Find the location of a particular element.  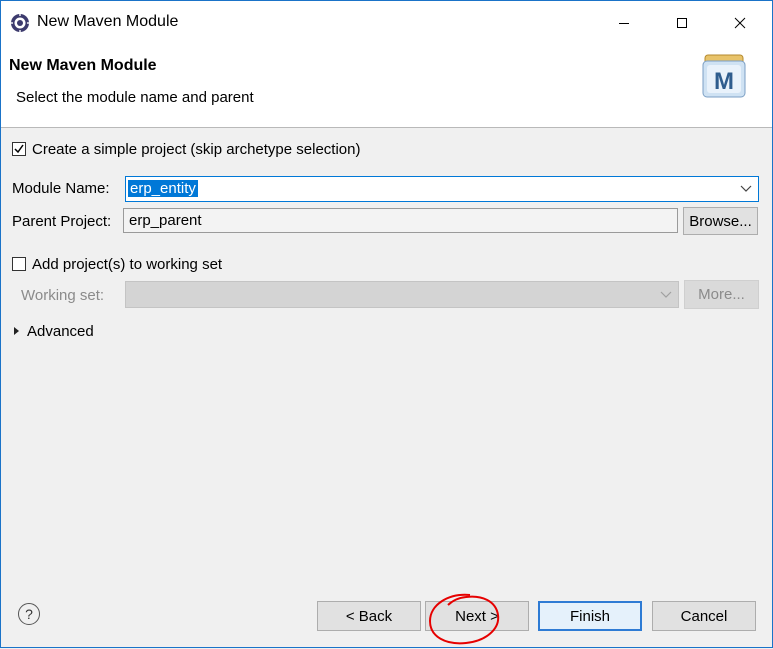

checkmark-icon is located at coordinates (19, 149).